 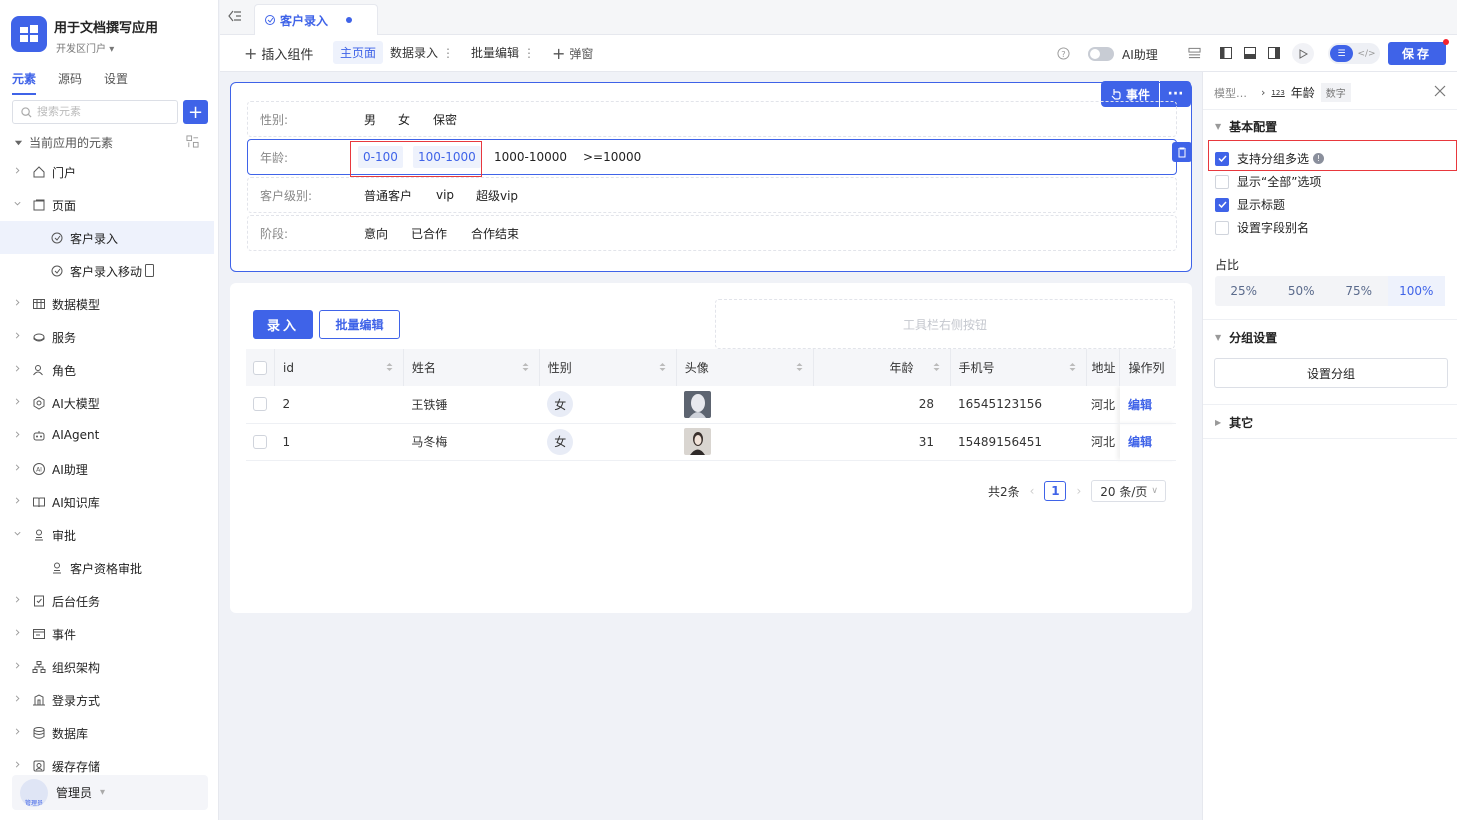 What do you see at coordinates (1417, 53) in the screenshot?
I see `save-button: 保存` at bounding box center [1417, 53].